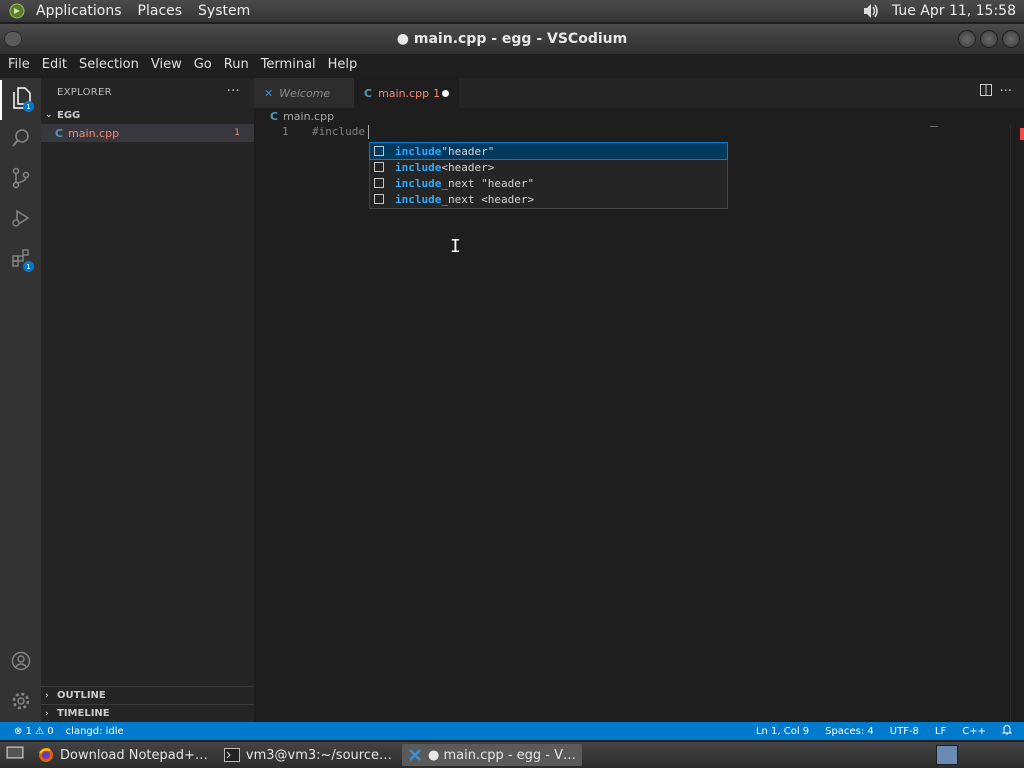 This screenshot has width=1024, height=768. What do you see at coordinates (40, 731) in the screenshot?
I see `warning-icon: ⚠` at bounding box center [40, 731].